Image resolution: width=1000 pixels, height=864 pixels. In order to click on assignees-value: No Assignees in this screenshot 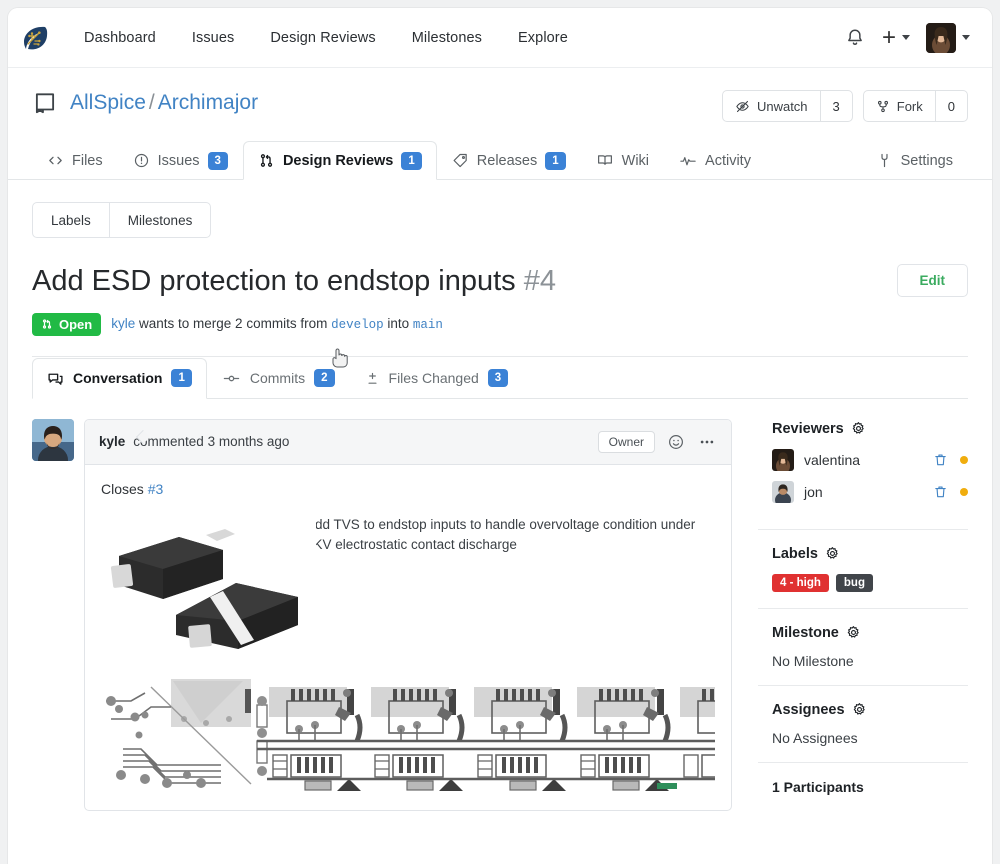, I will do `click(815, 737)`.